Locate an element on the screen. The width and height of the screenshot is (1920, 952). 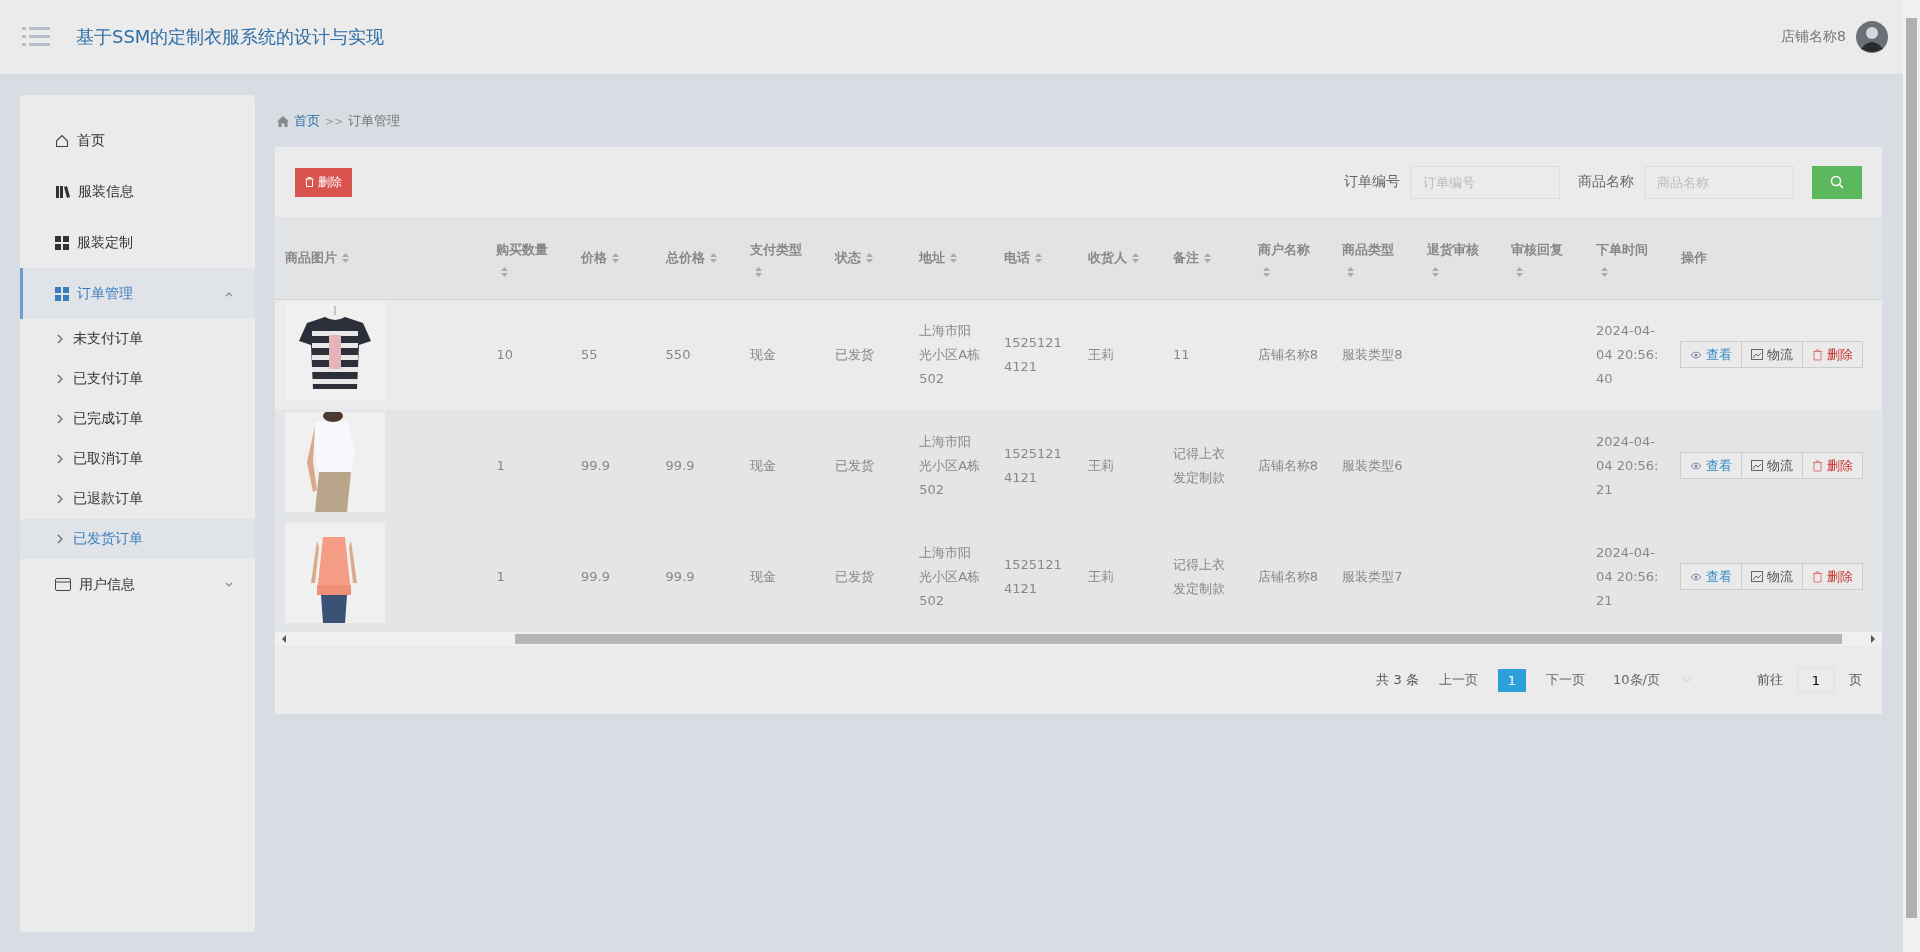
column-header: 审核回复 is located at coordinates (1537, 250).